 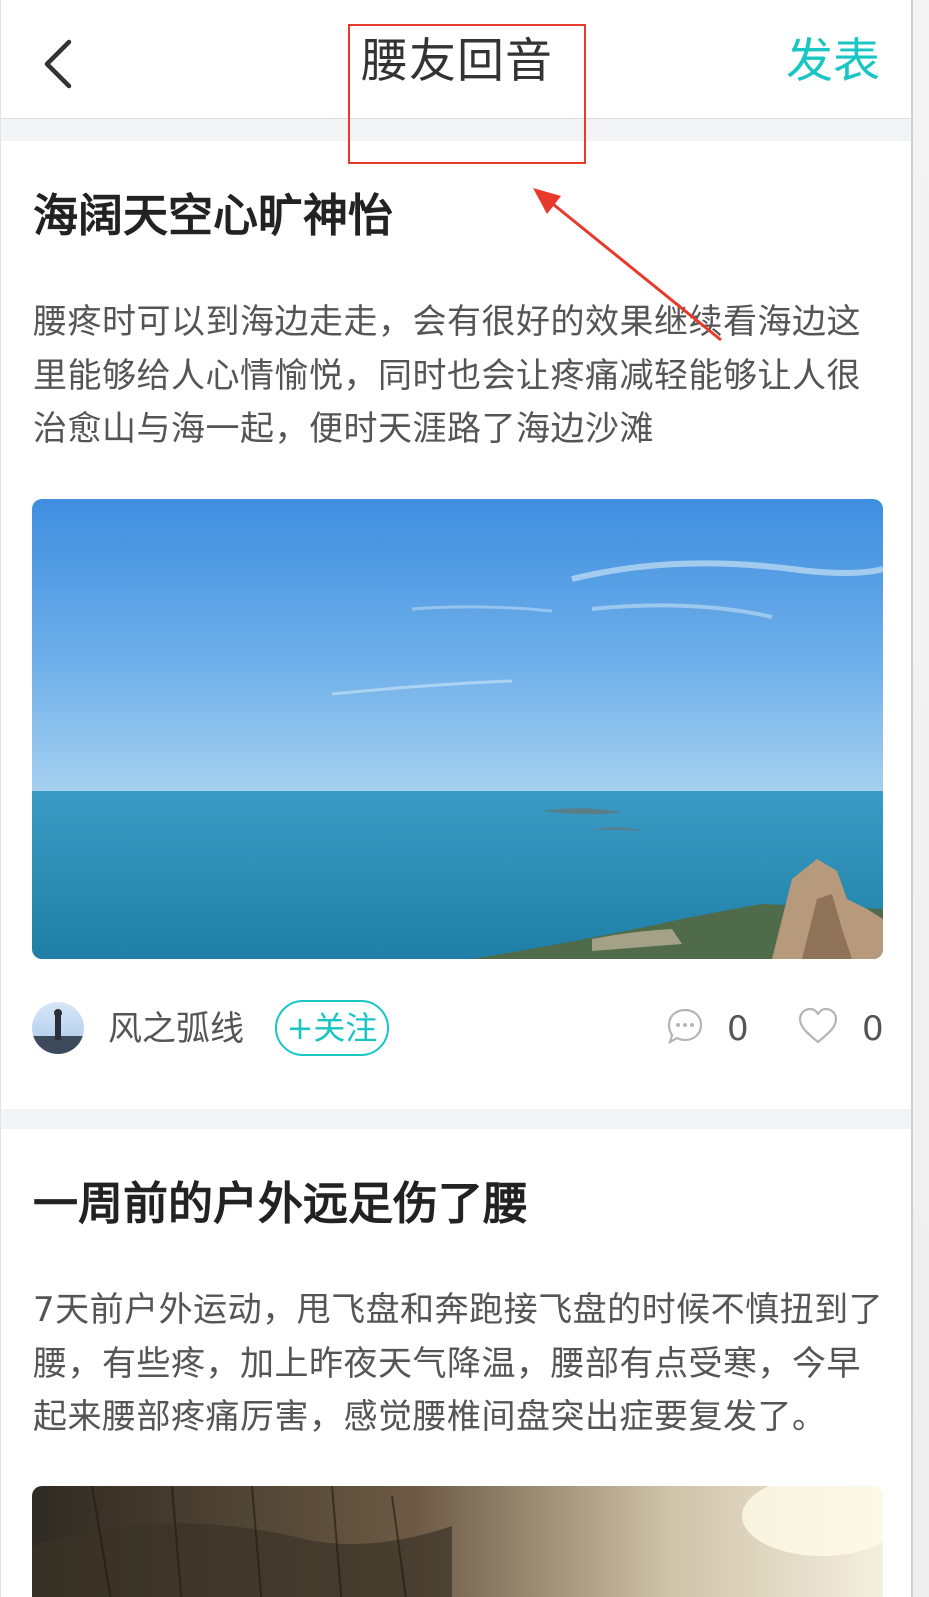 I want to click on back-button, so click(x=59, y=64).